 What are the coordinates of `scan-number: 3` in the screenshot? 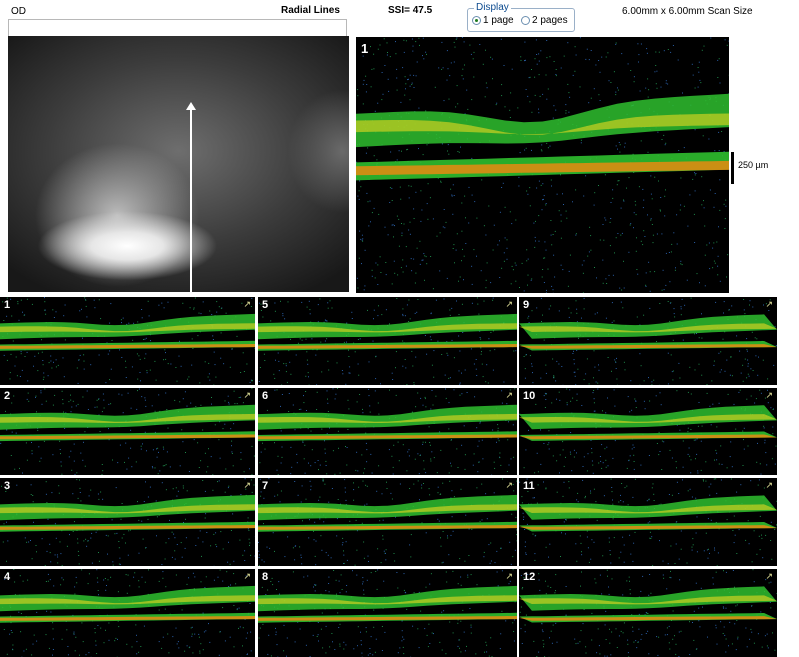 It's located at (7, 486).